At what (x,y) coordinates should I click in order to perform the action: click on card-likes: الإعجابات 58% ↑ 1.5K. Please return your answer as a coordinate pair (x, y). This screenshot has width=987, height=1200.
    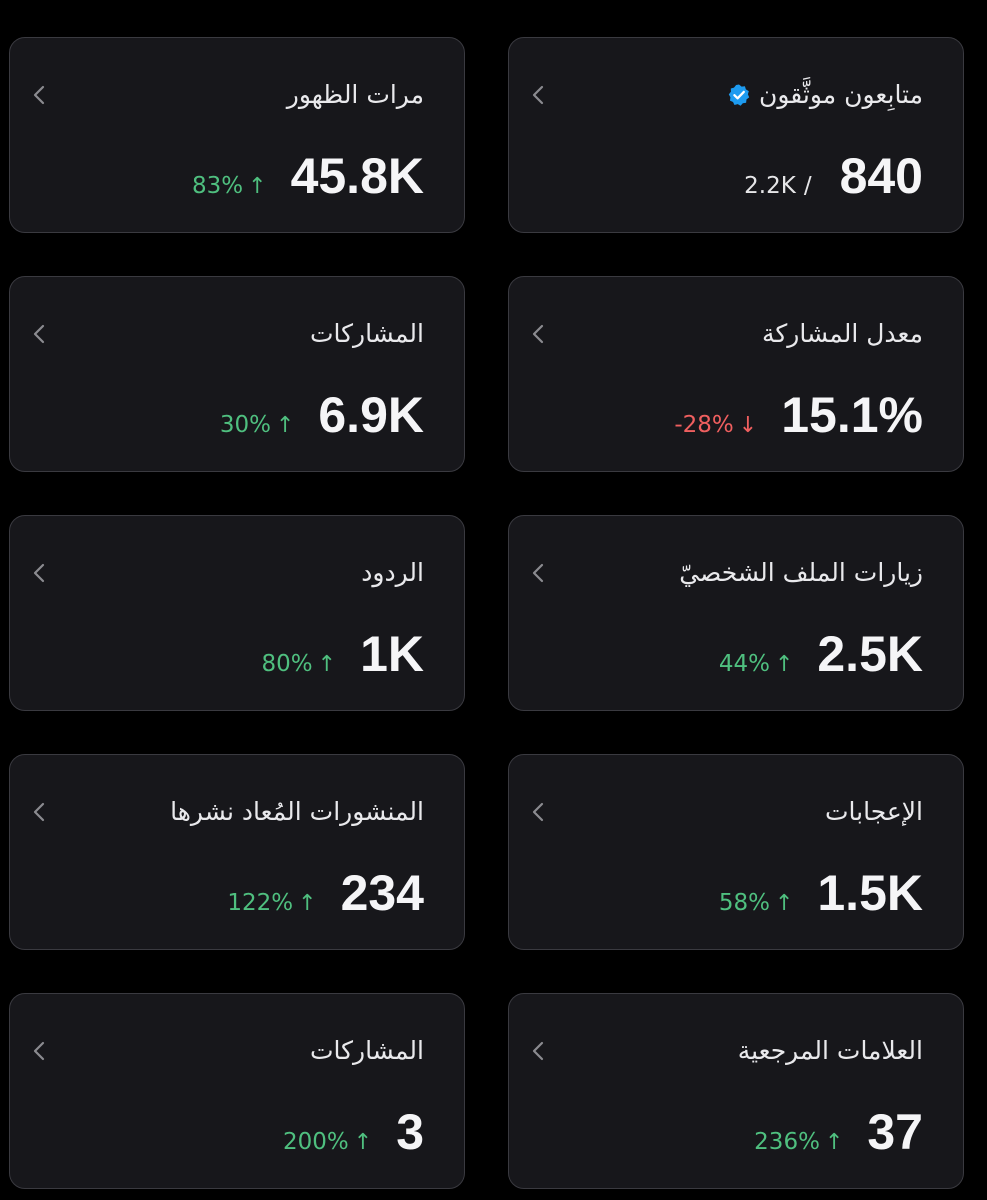
    Looking at the image, I should click on (736, 852).